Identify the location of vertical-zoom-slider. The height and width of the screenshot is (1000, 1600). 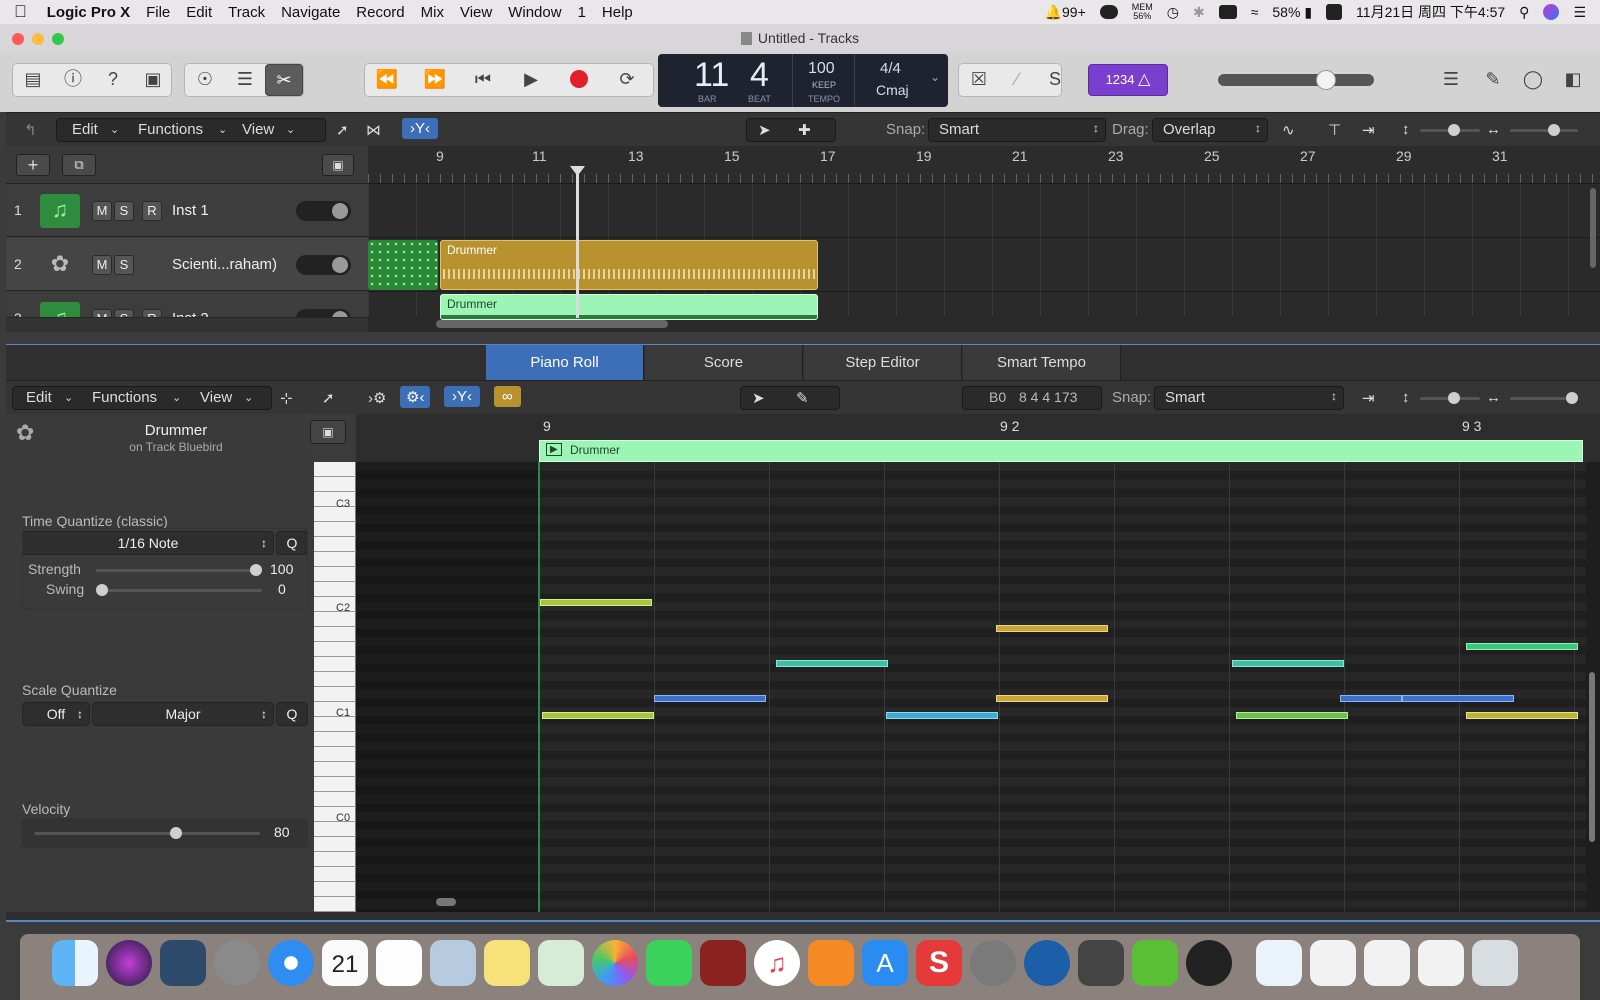
(1450, 130).